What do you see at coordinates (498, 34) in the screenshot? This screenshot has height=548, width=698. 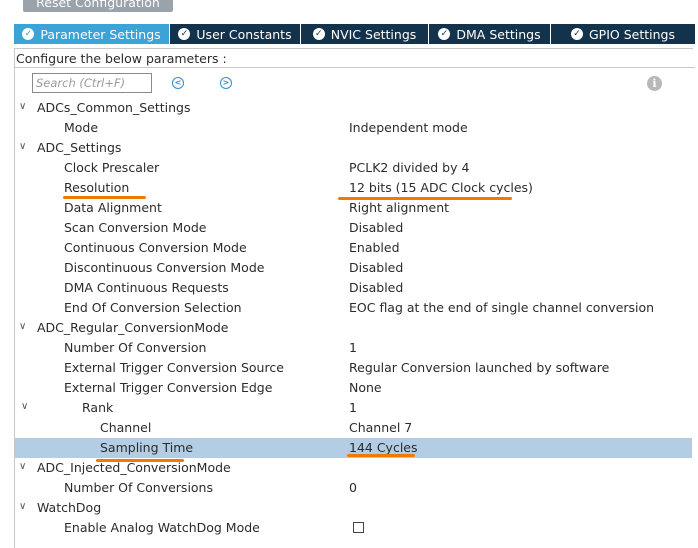 I see `tab-label: DMA Settings` at bounding box center [498, 34].